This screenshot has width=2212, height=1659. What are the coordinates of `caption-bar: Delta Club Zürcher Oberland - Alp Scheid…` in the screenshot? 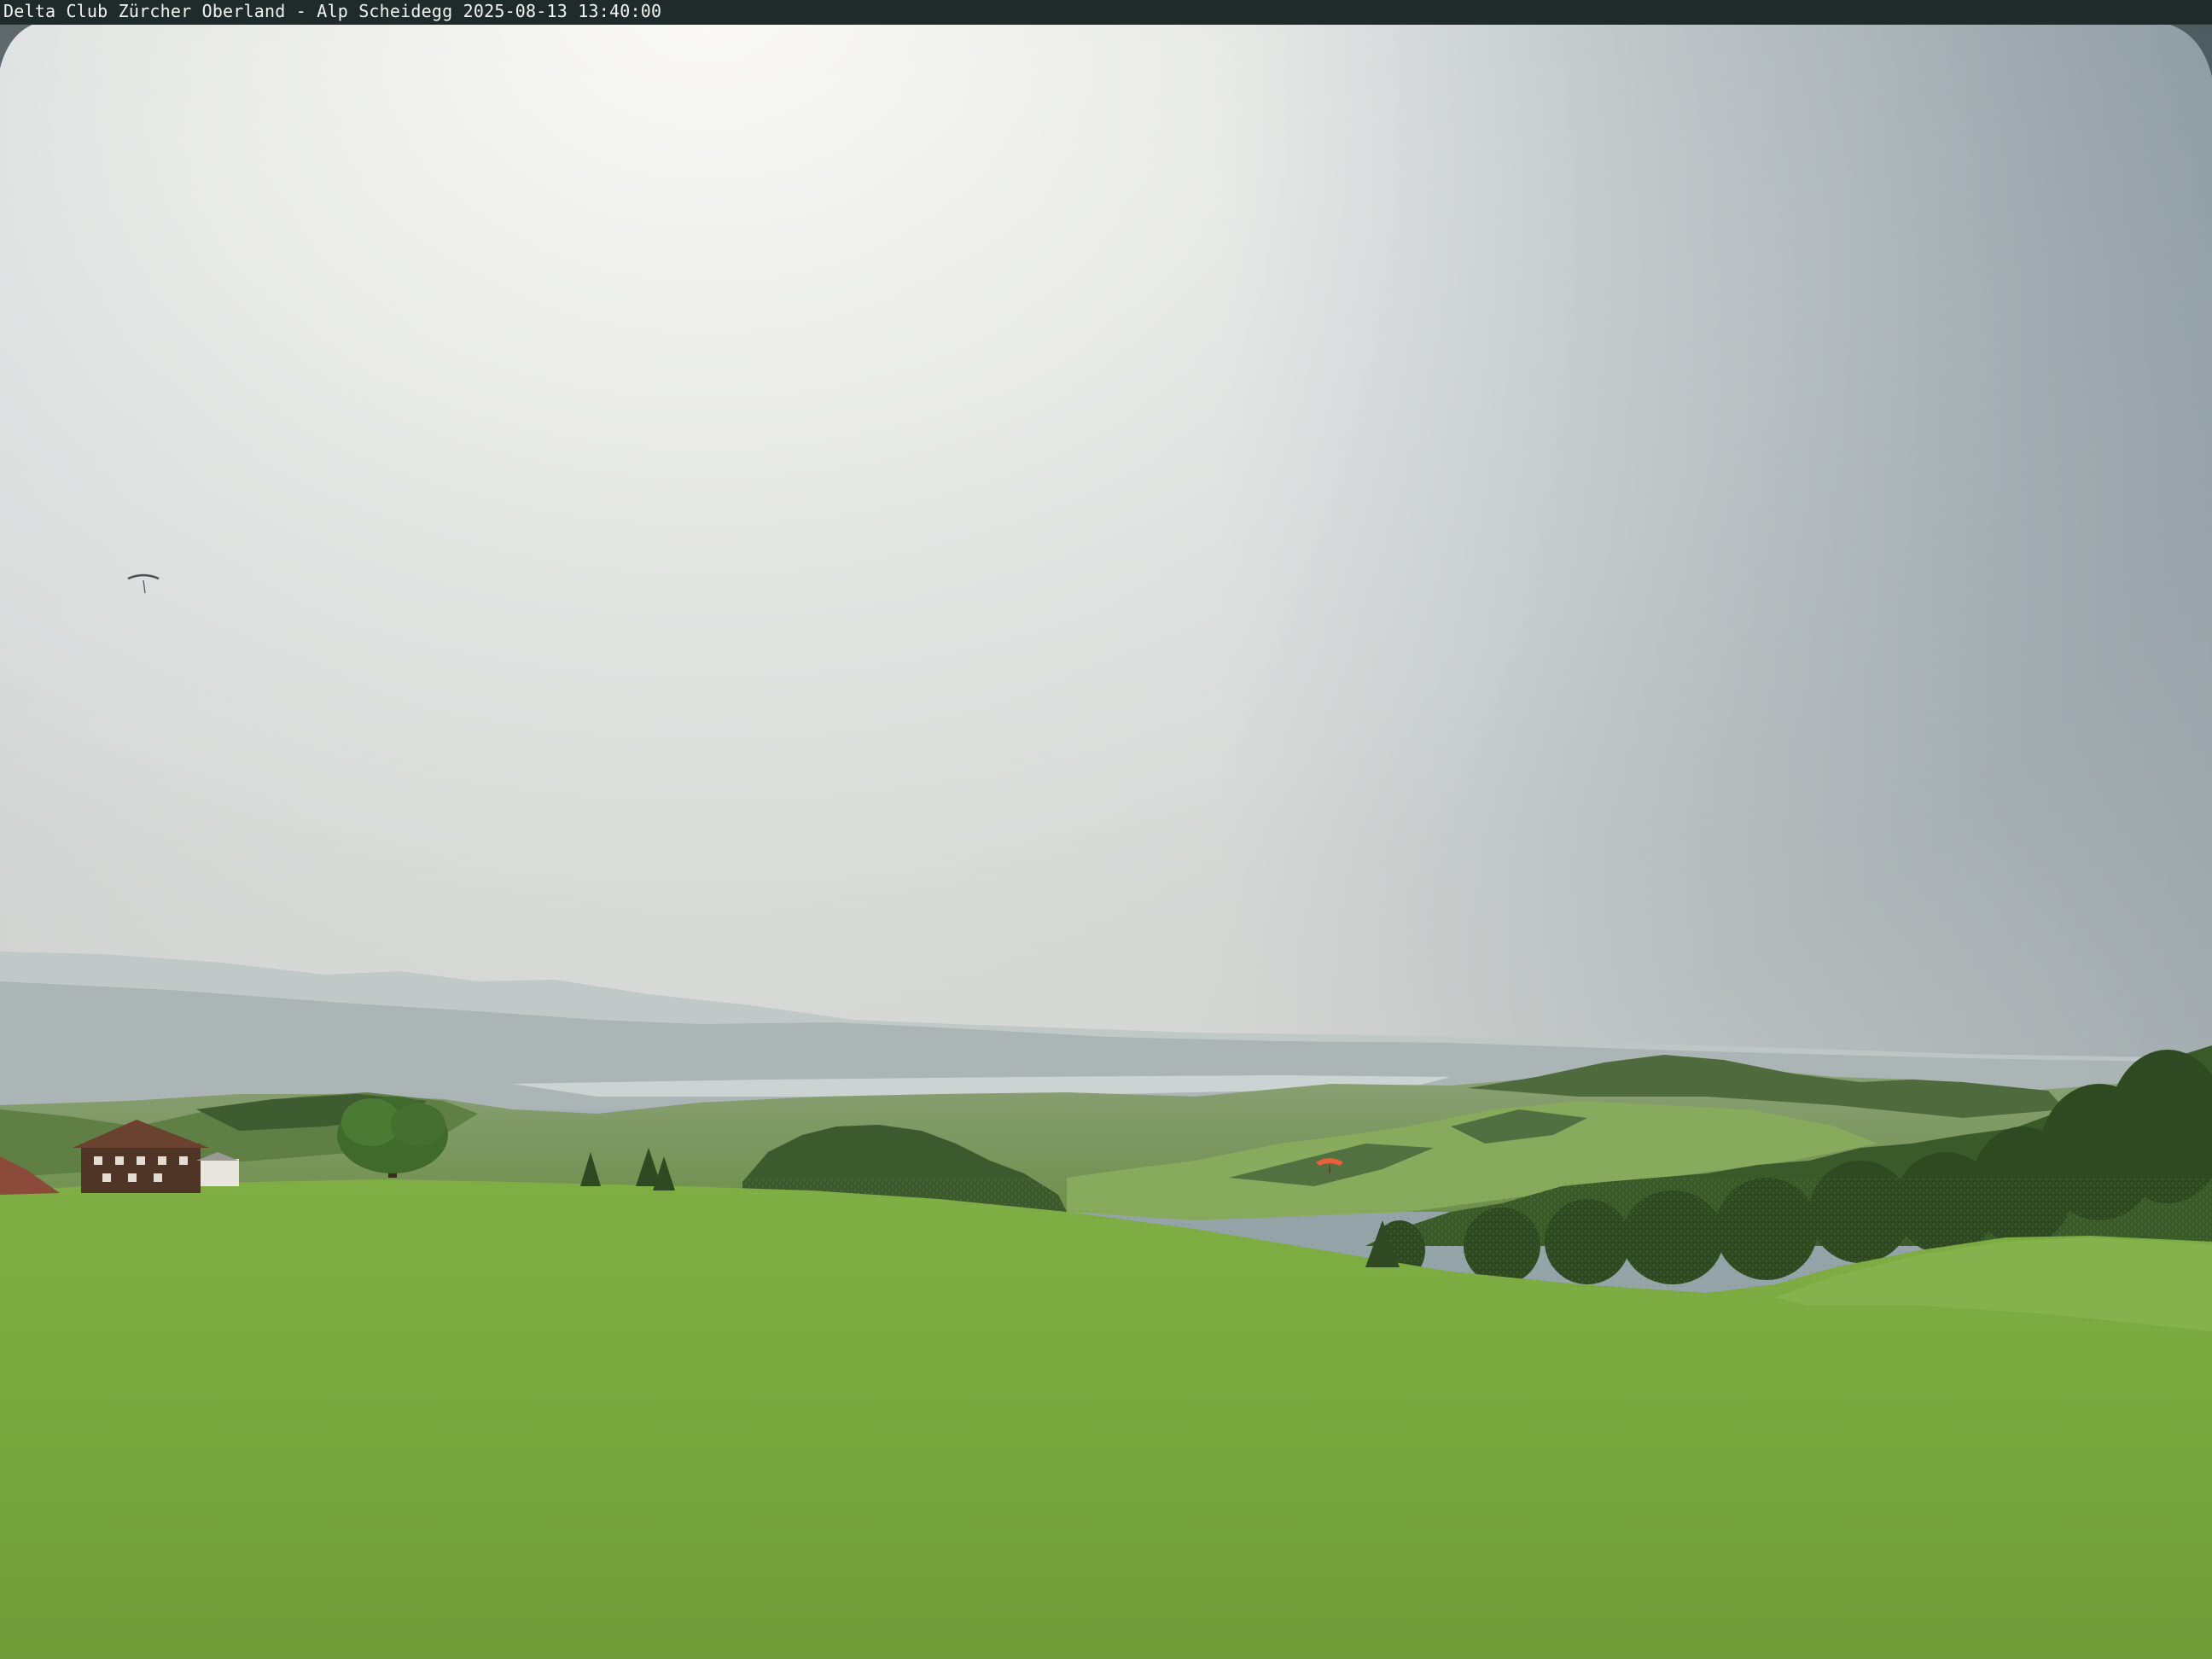 It's located at (1106, 12).